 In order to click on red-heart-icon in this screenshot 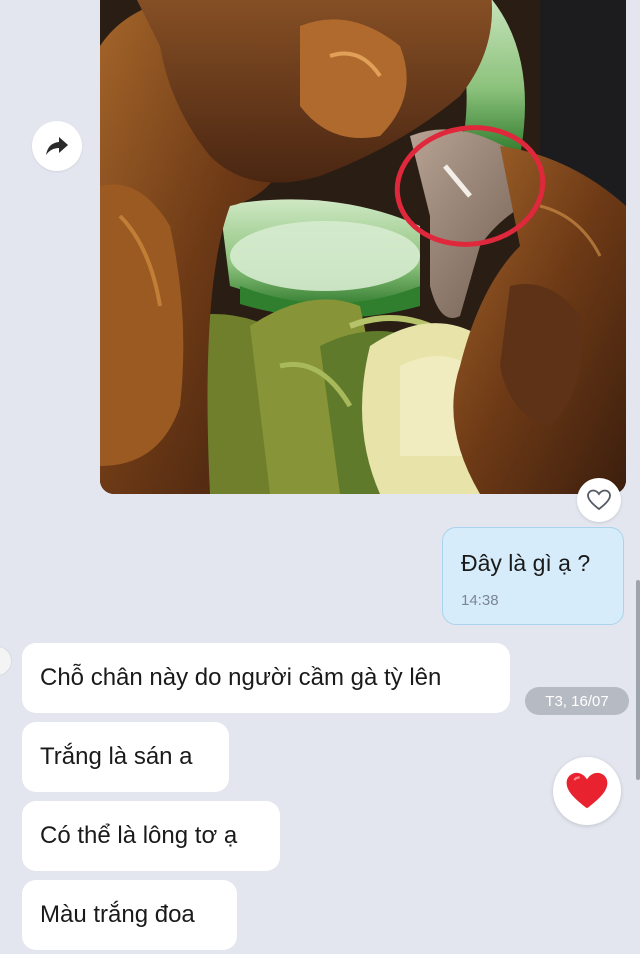, I will do `click(587, 790)`.